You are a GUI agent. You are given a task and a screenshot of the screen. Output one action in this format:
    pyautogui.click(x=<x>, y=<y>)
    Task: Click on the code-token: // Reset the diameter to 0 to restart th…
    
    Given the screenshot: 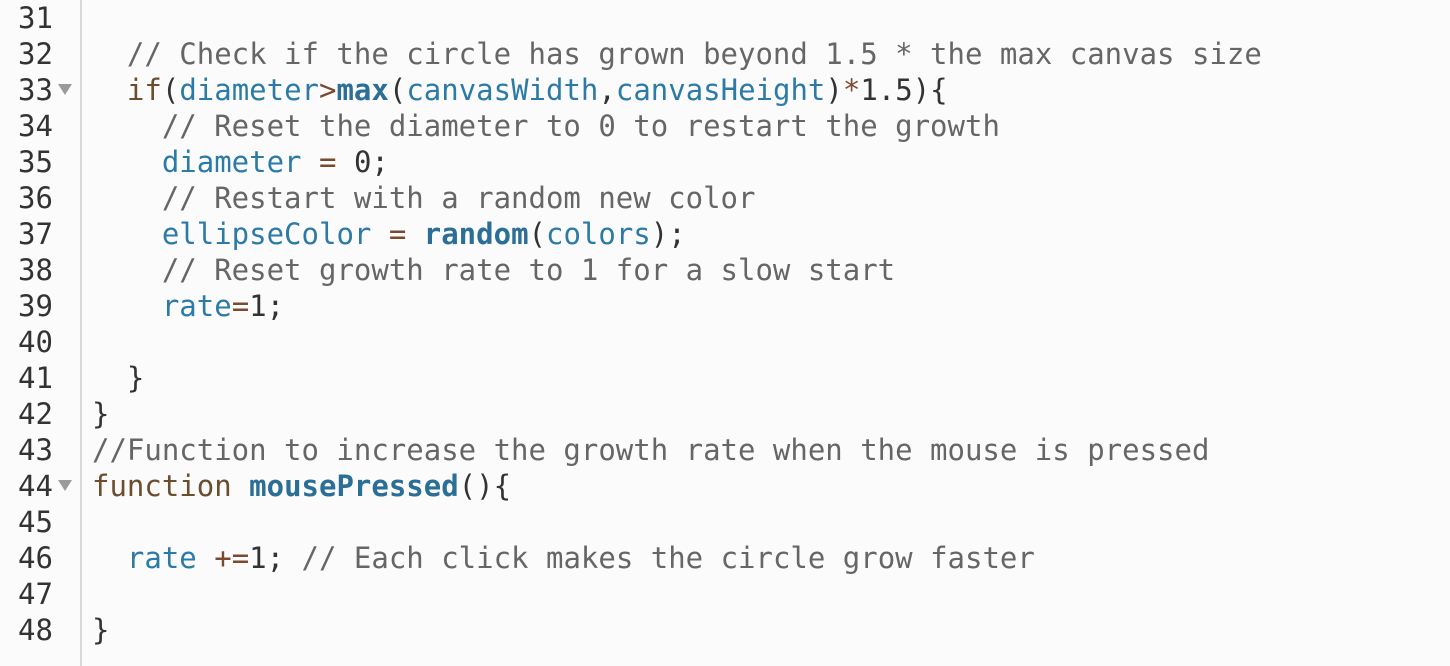 What is the action you would take?
    pyautogui.click(x=580, y=126)
    